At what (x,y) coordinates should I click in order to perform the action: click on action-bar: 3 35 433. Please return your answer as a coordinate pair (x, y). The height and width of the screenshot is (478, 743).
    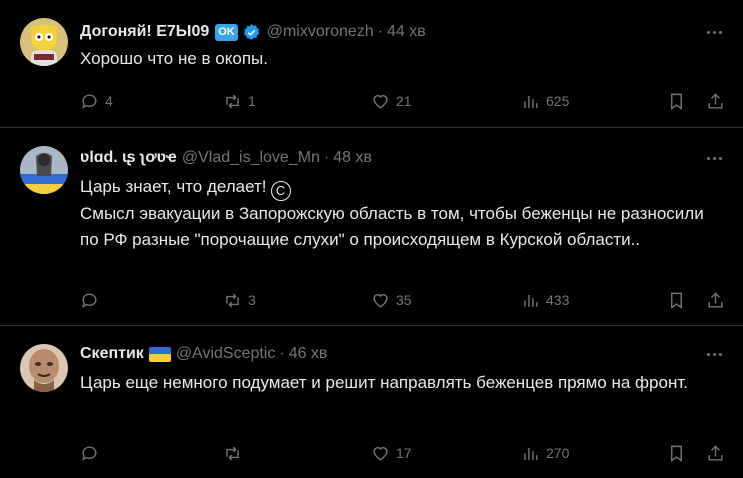
    Looking at the image, I should click on (404, 300).